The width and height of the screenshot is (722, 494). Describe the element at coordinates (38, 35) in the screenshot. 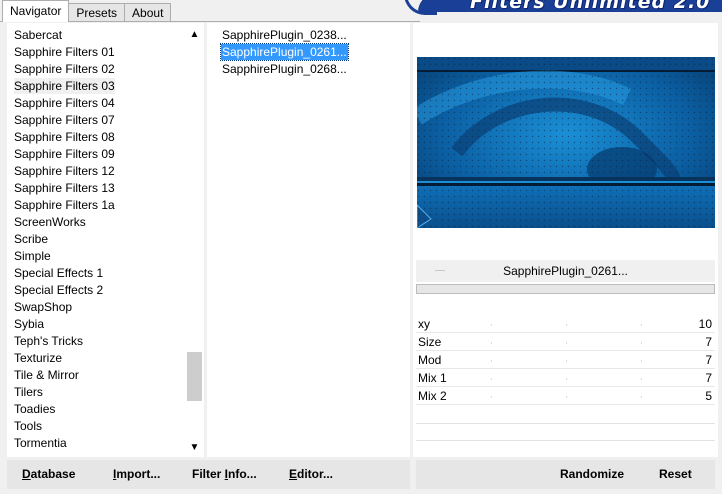

I see `category-item: Sabercat` at that location.